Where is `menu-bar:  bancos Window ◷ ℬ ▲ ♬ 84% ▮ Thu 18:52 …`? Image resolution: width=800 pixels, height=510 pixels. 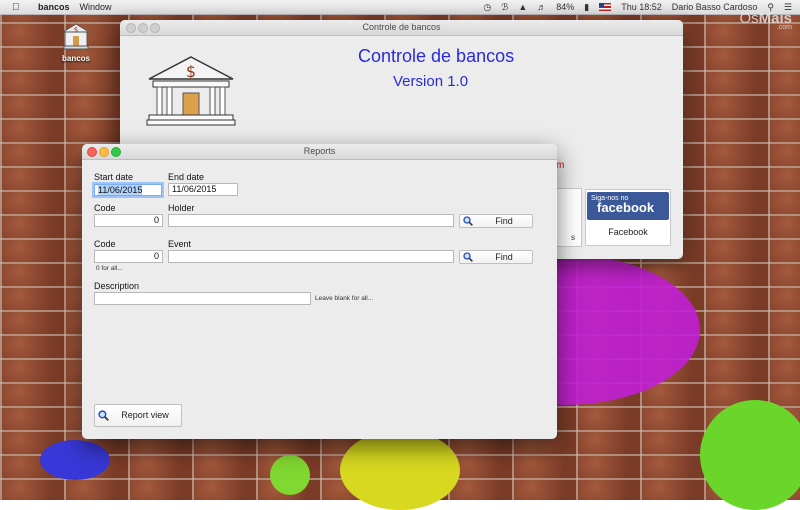 menu-bar:  bancos Window ◷ ℬ ▲ ♬ 84% ▮ Thu 18:52 … is located at coordinates (400, 7).